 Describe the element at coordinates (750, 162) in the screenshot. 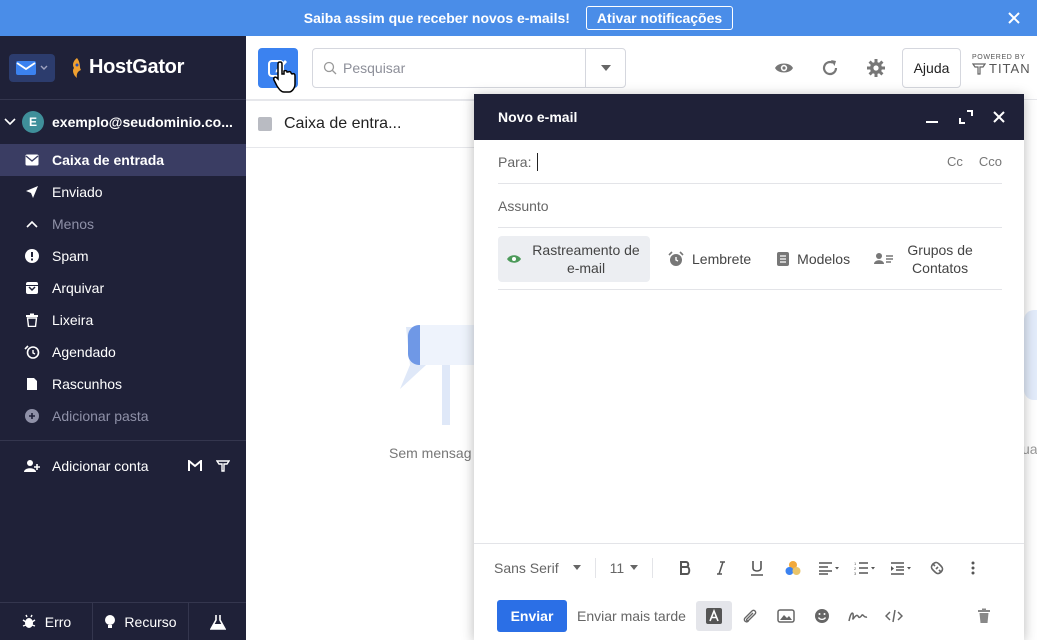

I see `to-field: Para: Cc Cco` at that location.